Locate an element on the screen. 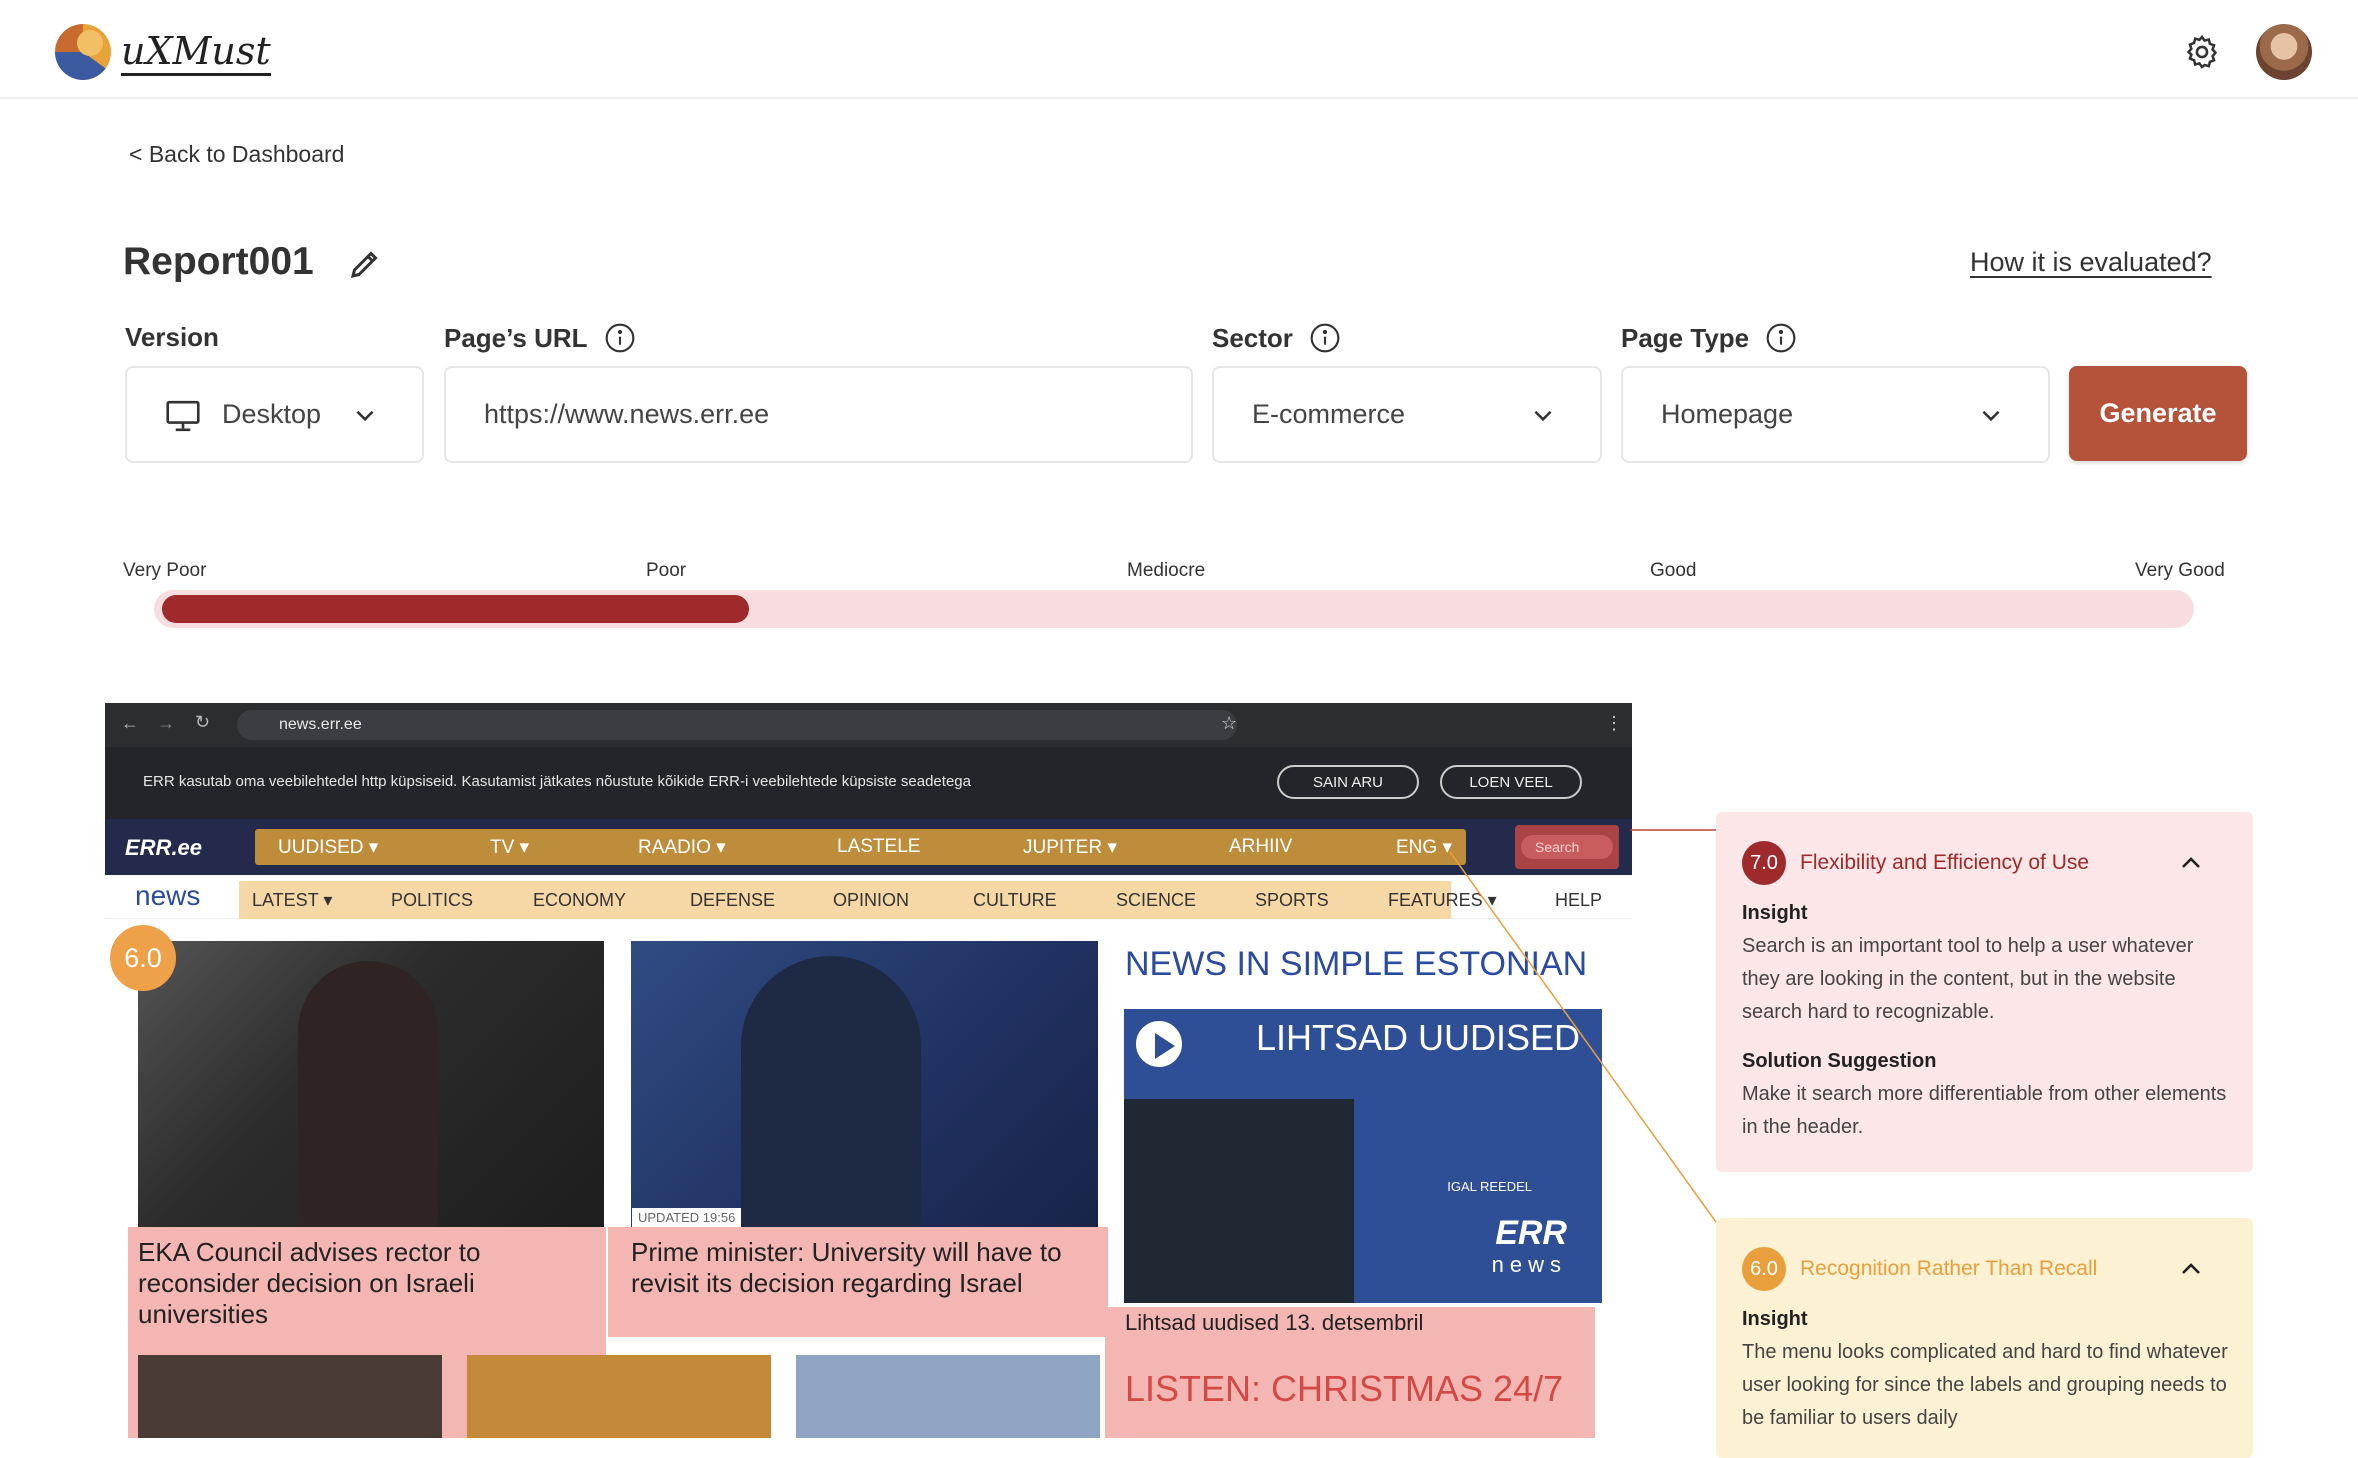  url-value: https://www.news.err.ee is located at coordinates (627, 414).